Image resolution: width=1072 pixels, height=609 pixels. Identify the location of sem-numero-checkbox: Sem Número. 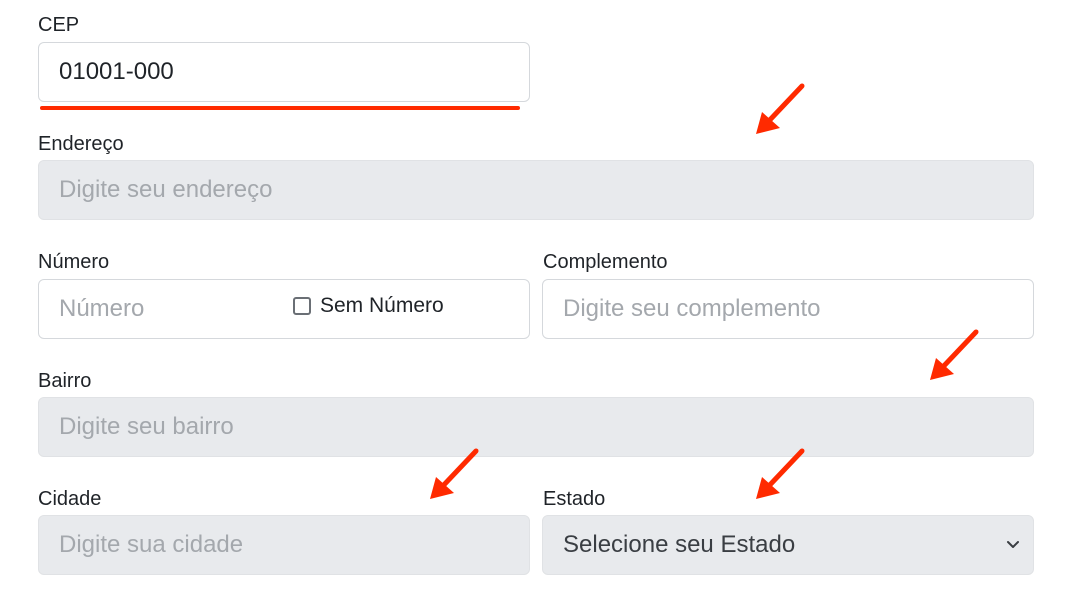
(368, 306).